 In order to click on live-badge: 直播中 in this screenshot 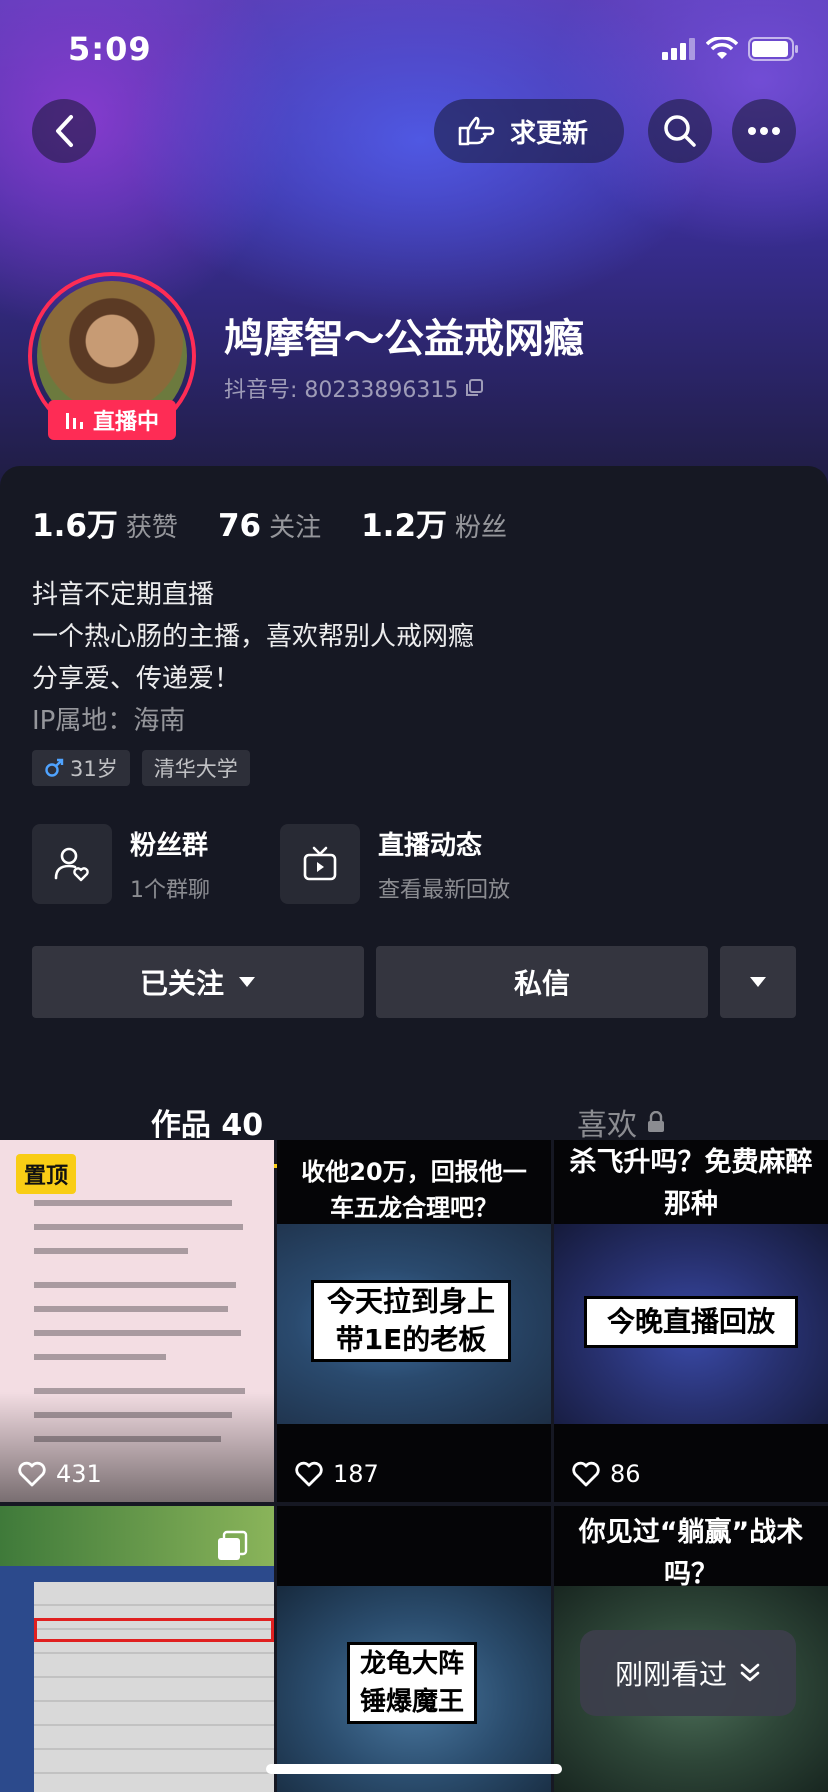, I will do `click(112, 420)`.